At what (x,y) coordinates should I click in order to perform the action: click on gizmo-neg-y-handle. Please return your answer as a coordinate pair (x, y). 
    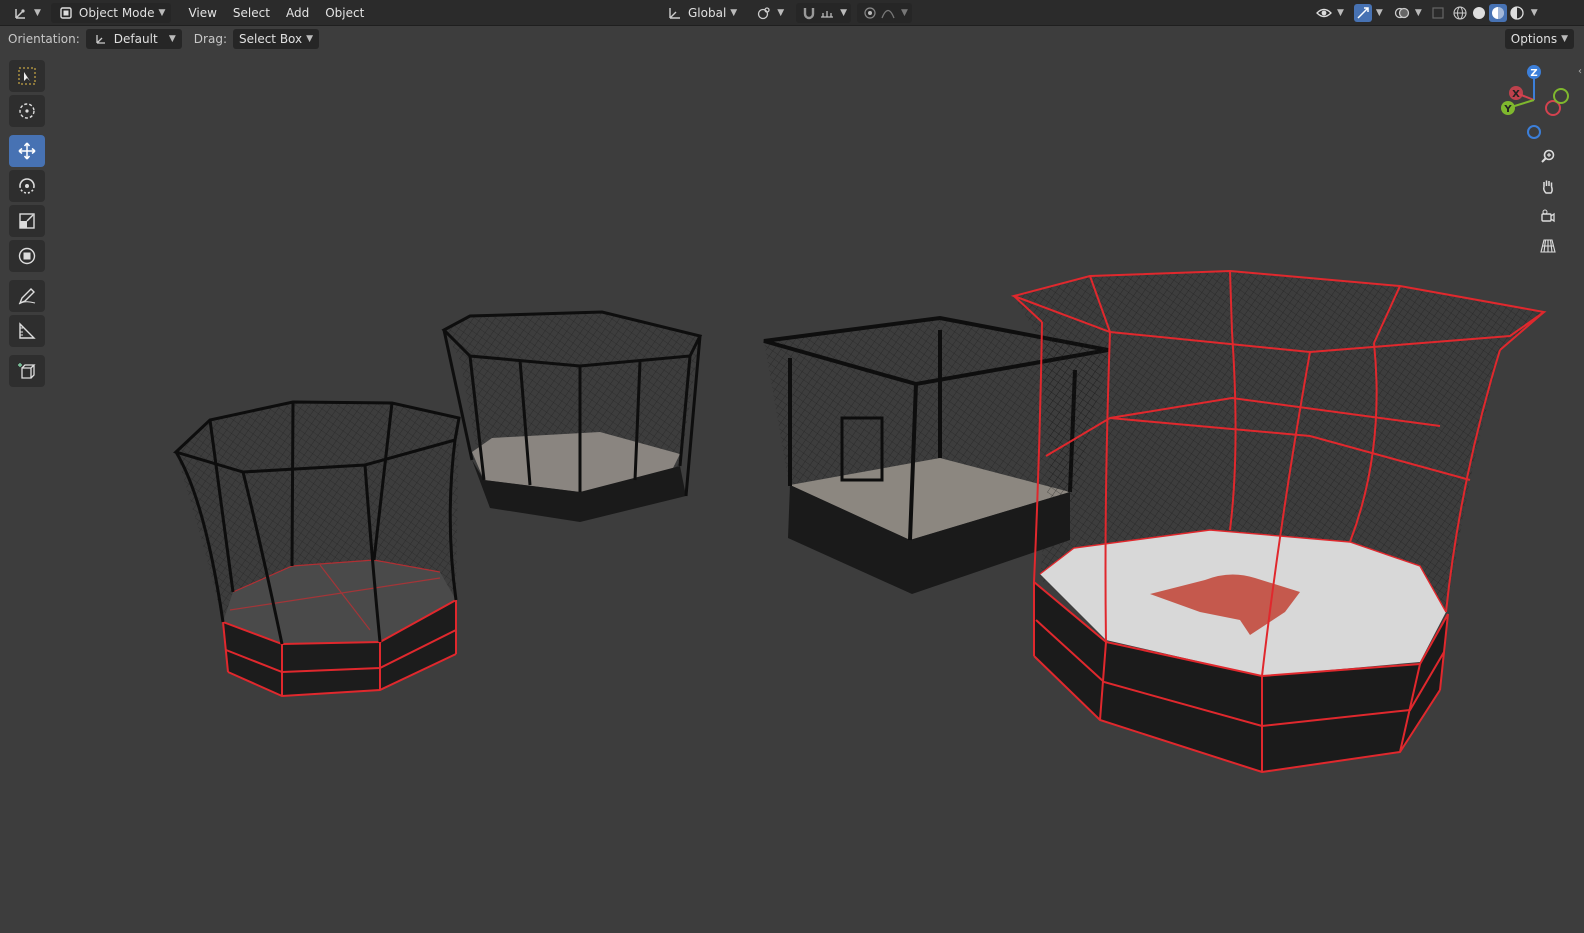
    Looking at the image, I should click on (1561, 96).